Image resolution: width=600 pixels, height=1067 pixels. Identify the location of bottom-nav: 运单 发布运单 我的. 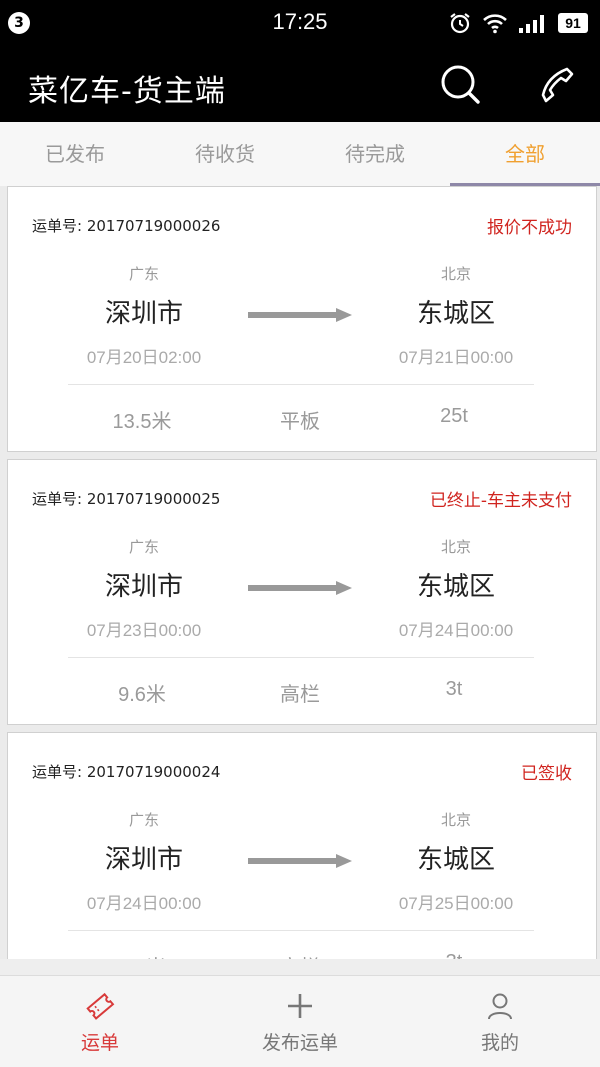
(300, 1021).